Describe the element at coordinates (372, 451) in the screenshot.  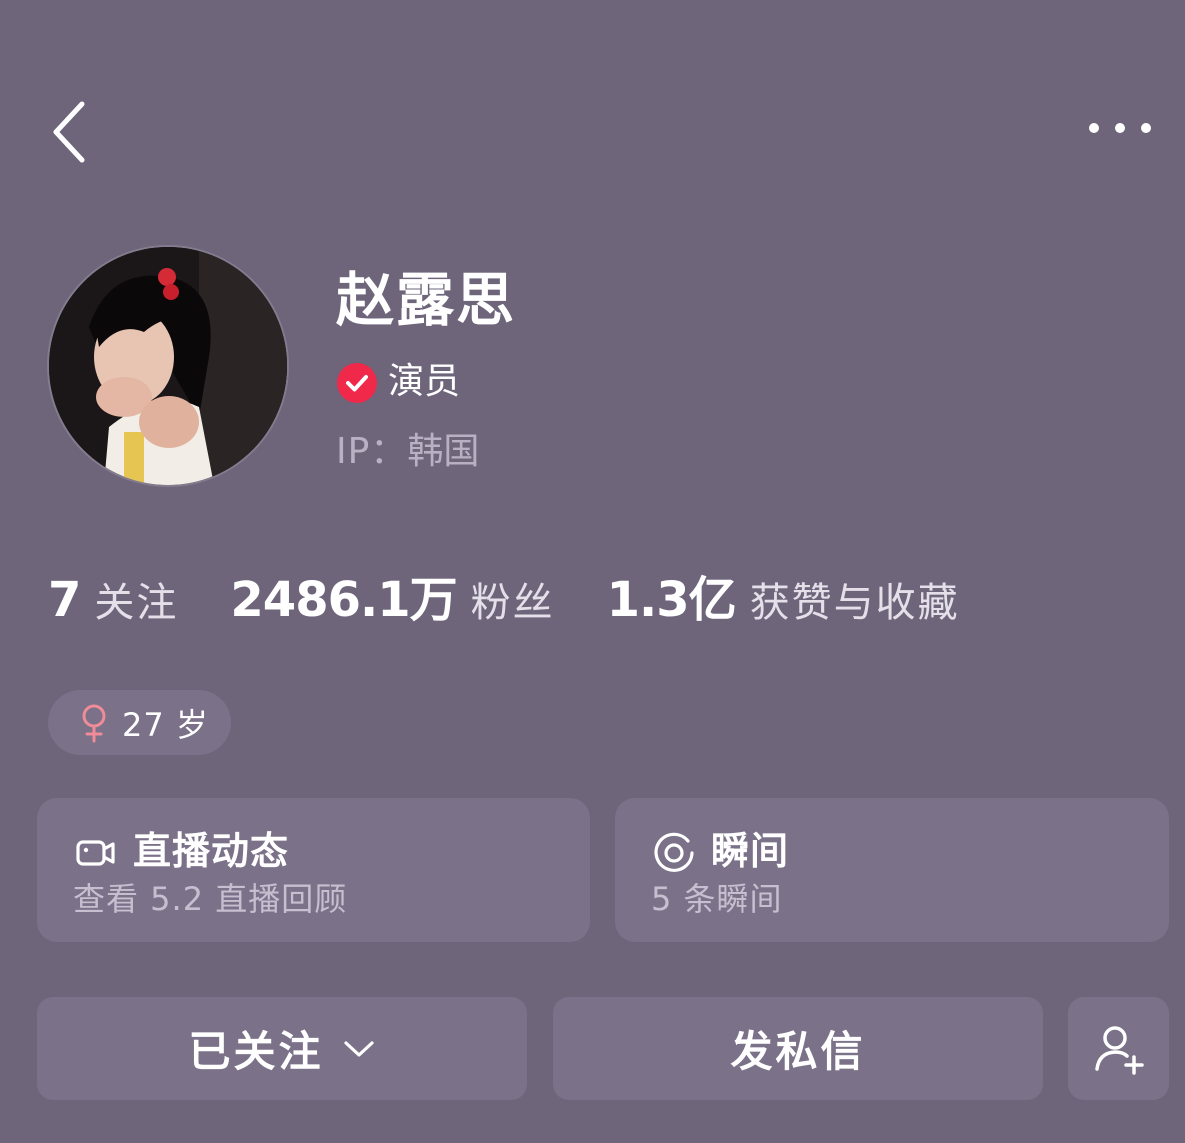
I see `ip-label: IP：` at that location.